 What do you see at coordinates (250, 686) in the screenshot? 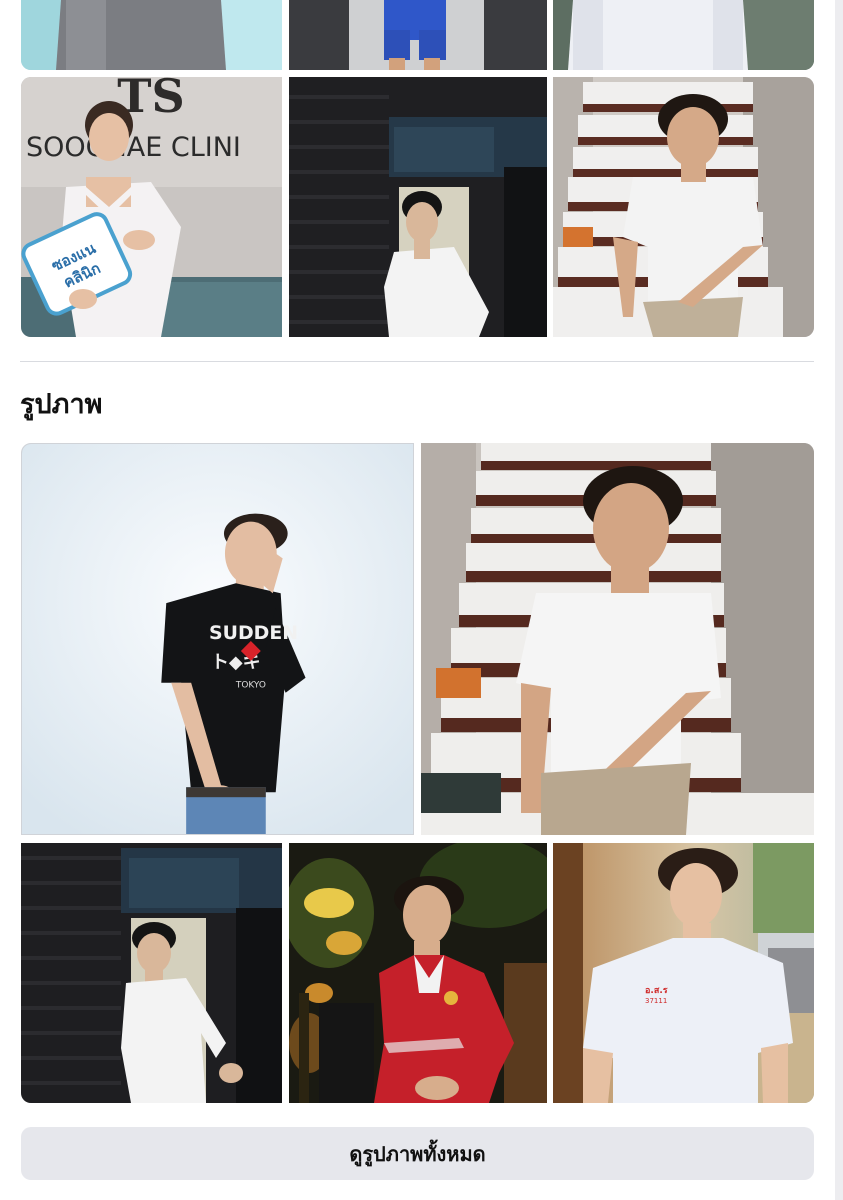
I see `svg-text: TOKYO` at bounding box center [250, 686].